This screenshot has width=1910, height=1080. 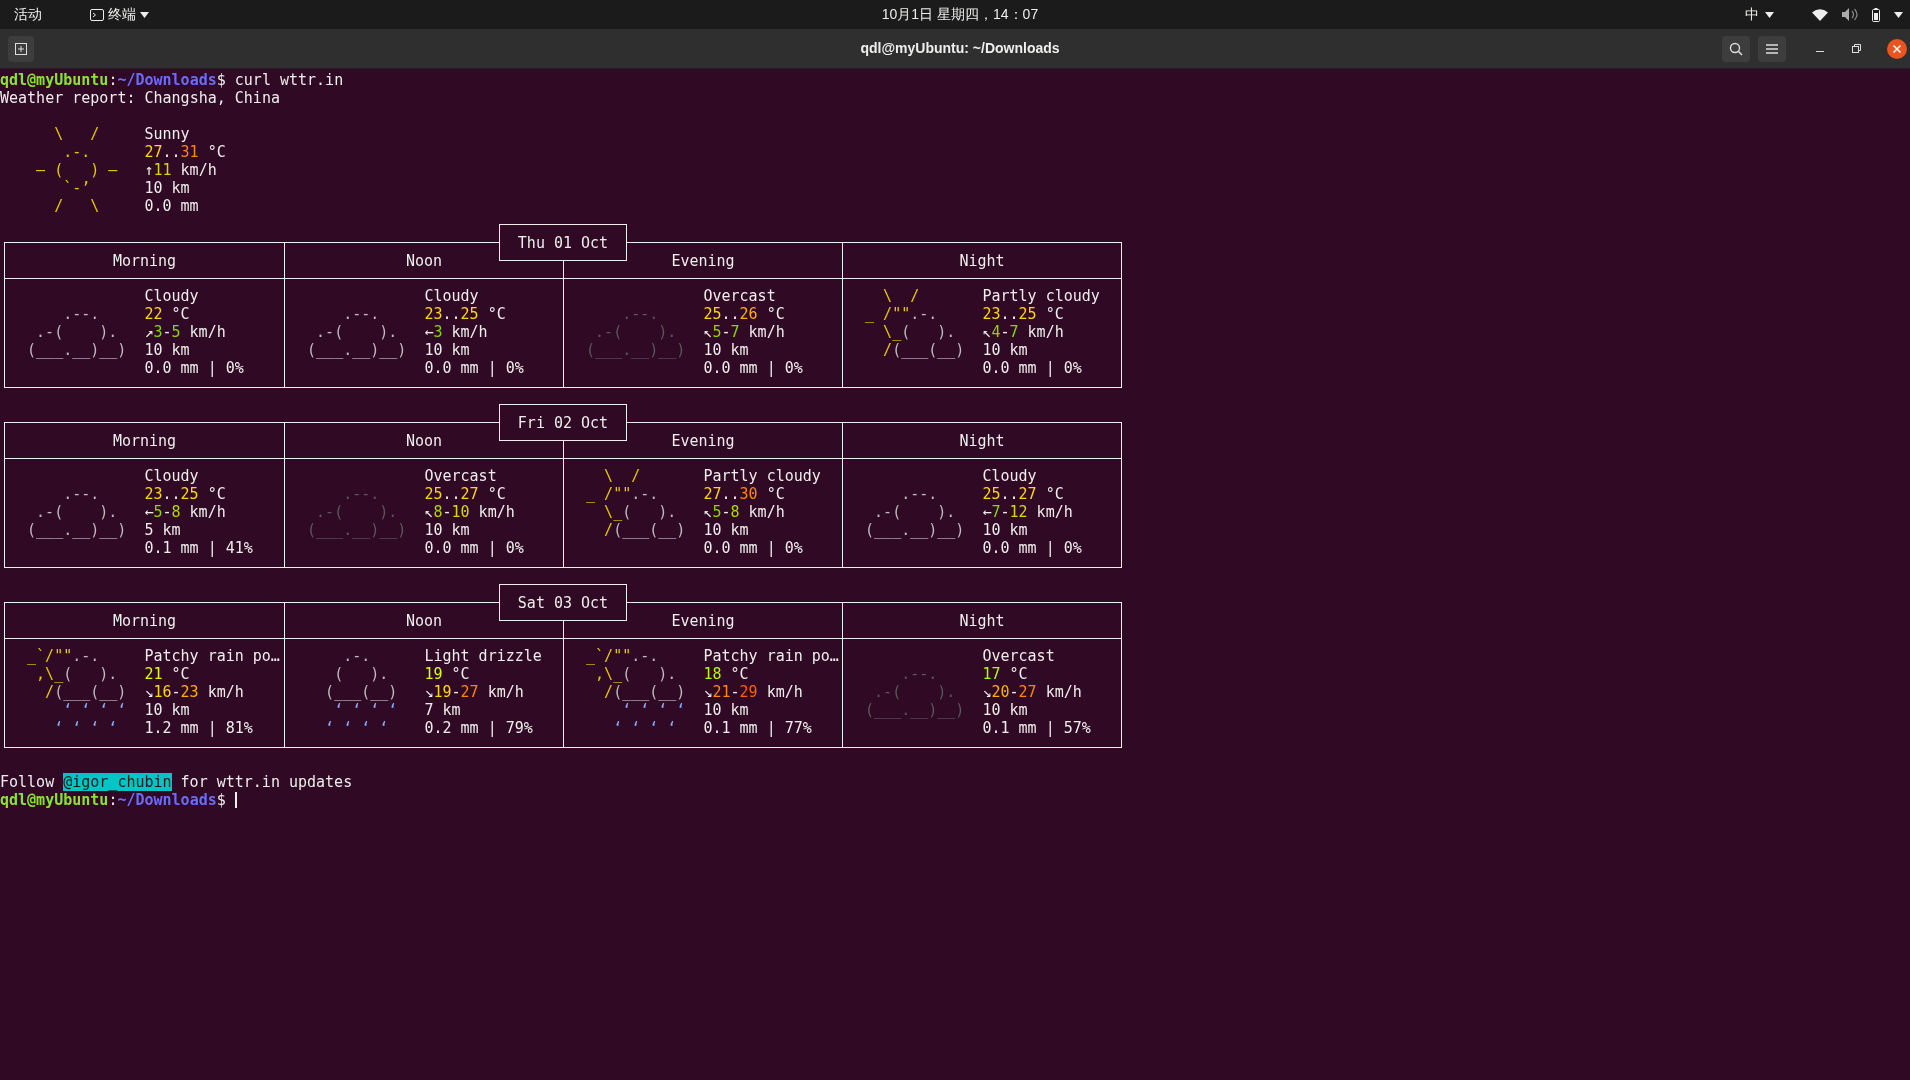 What do you see at coordinates (180, 170) in the screenshot?
I see `wind-text: ↑11 km/h` at bounding box center [180, 170].